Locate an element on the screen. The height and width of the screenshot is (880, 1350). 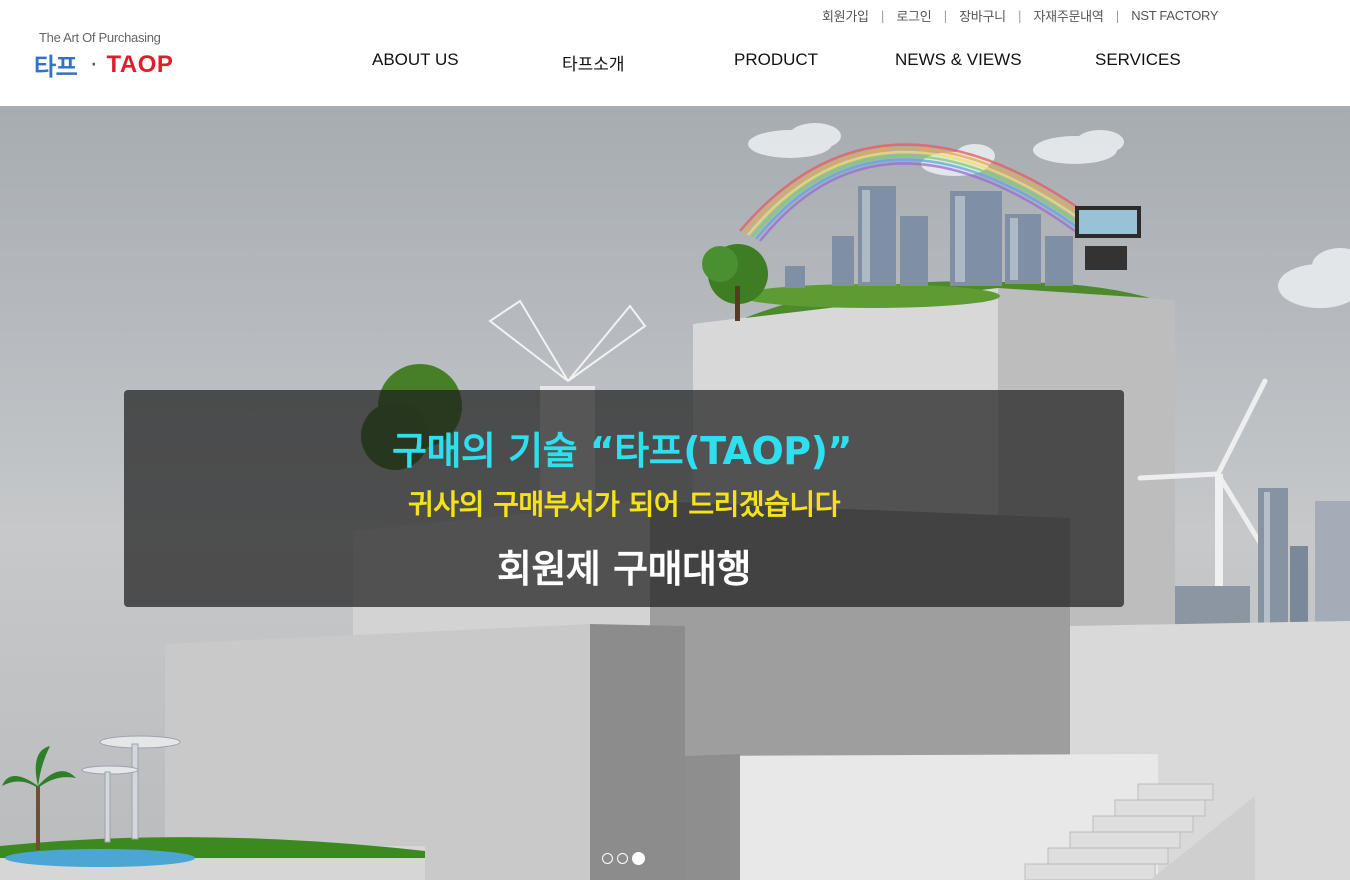
logo-tagline: The Art Of Purchasing is located at coordinates (100, 37).